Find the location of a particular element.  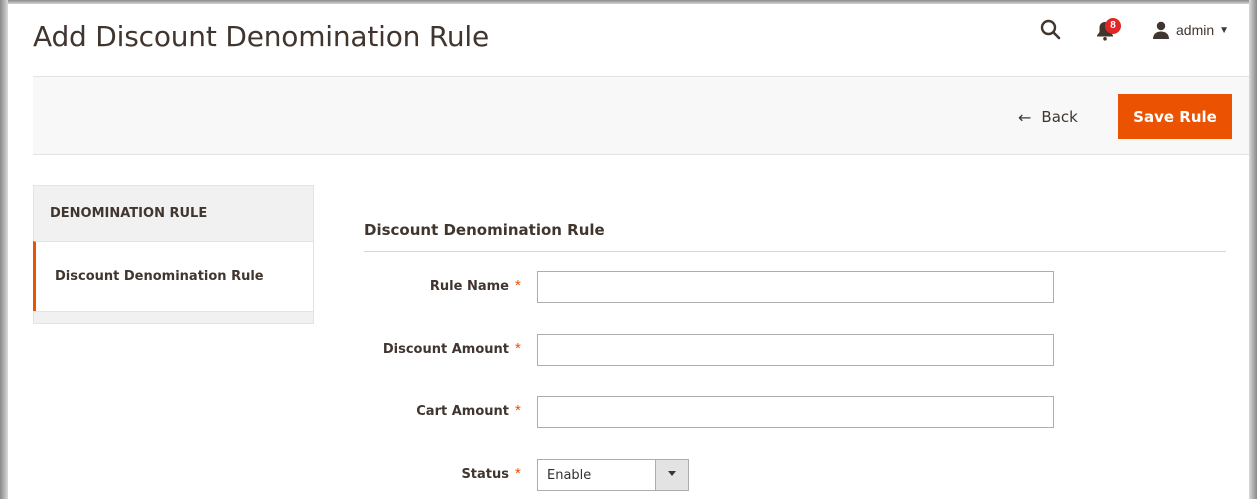

discount-amount-input is located at coordinates (795, 350).